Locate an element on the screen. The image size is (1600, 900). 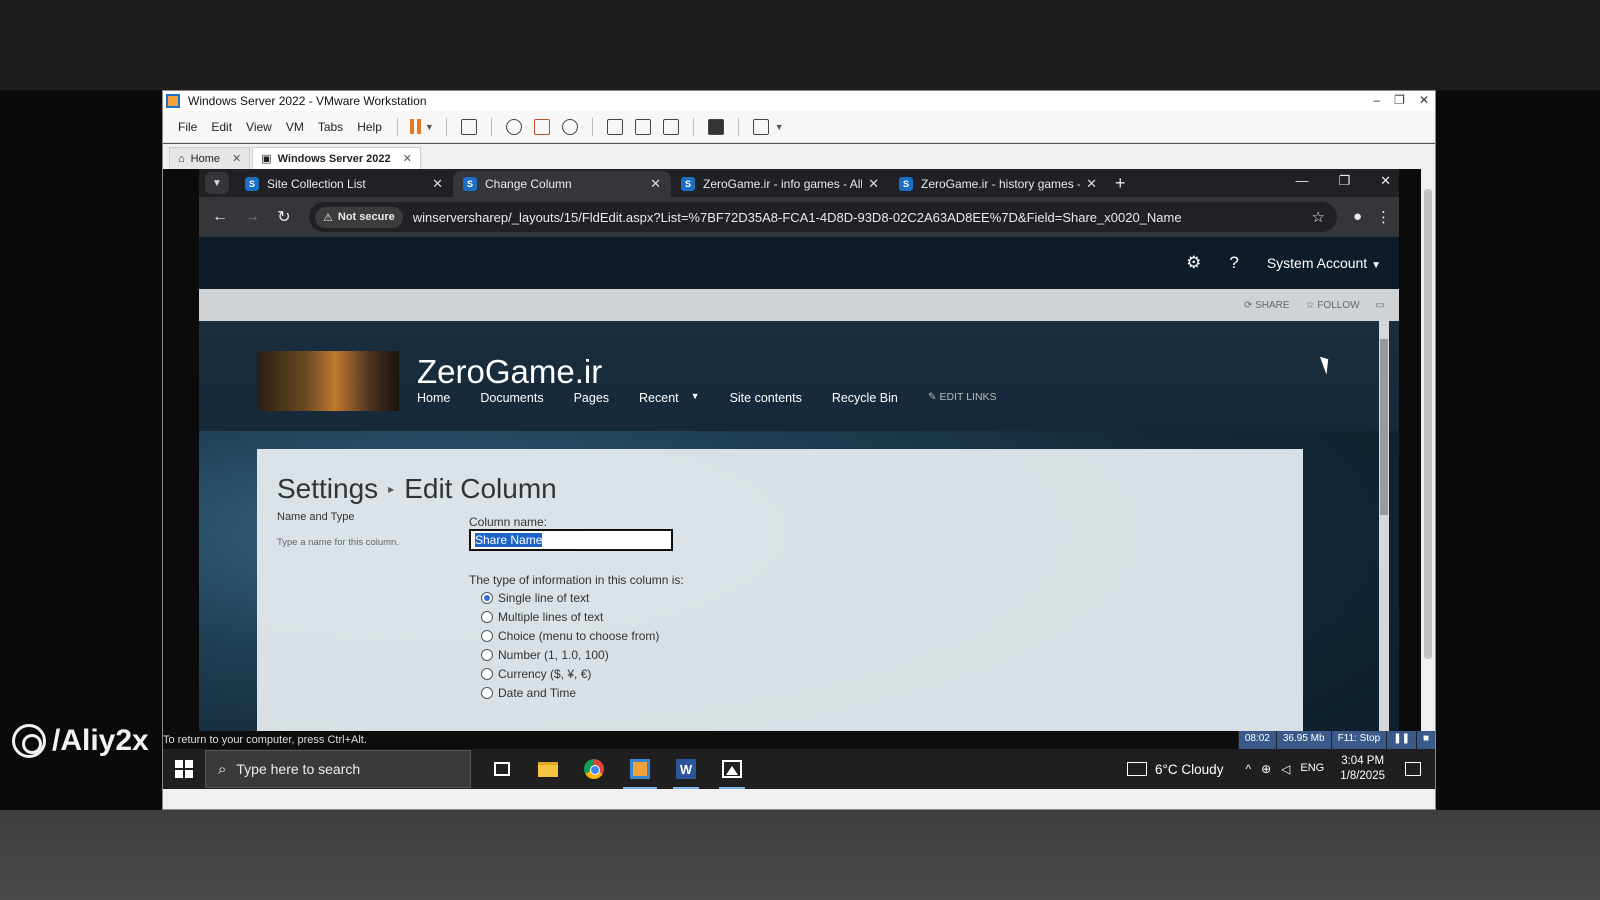
vm-tab-home: ⌂ Home ✕ is located at coordinates (210, 158).